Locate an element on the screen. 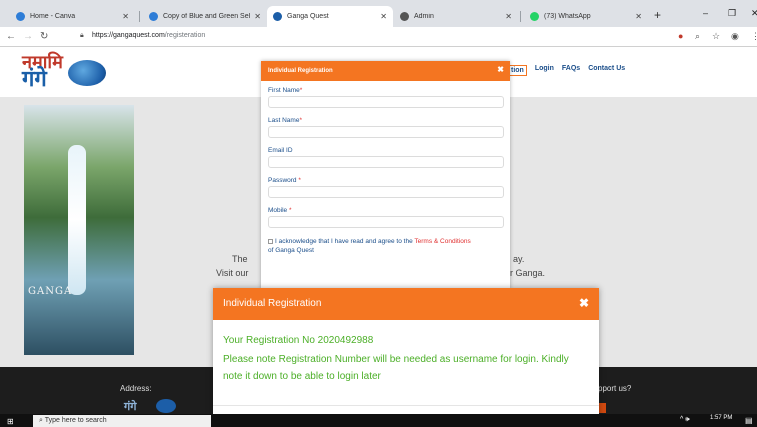 The height and width of the screenshot is (427, 757). taskbar-search-input: ⌕ Type here to search is located at coordinates (122, 421).